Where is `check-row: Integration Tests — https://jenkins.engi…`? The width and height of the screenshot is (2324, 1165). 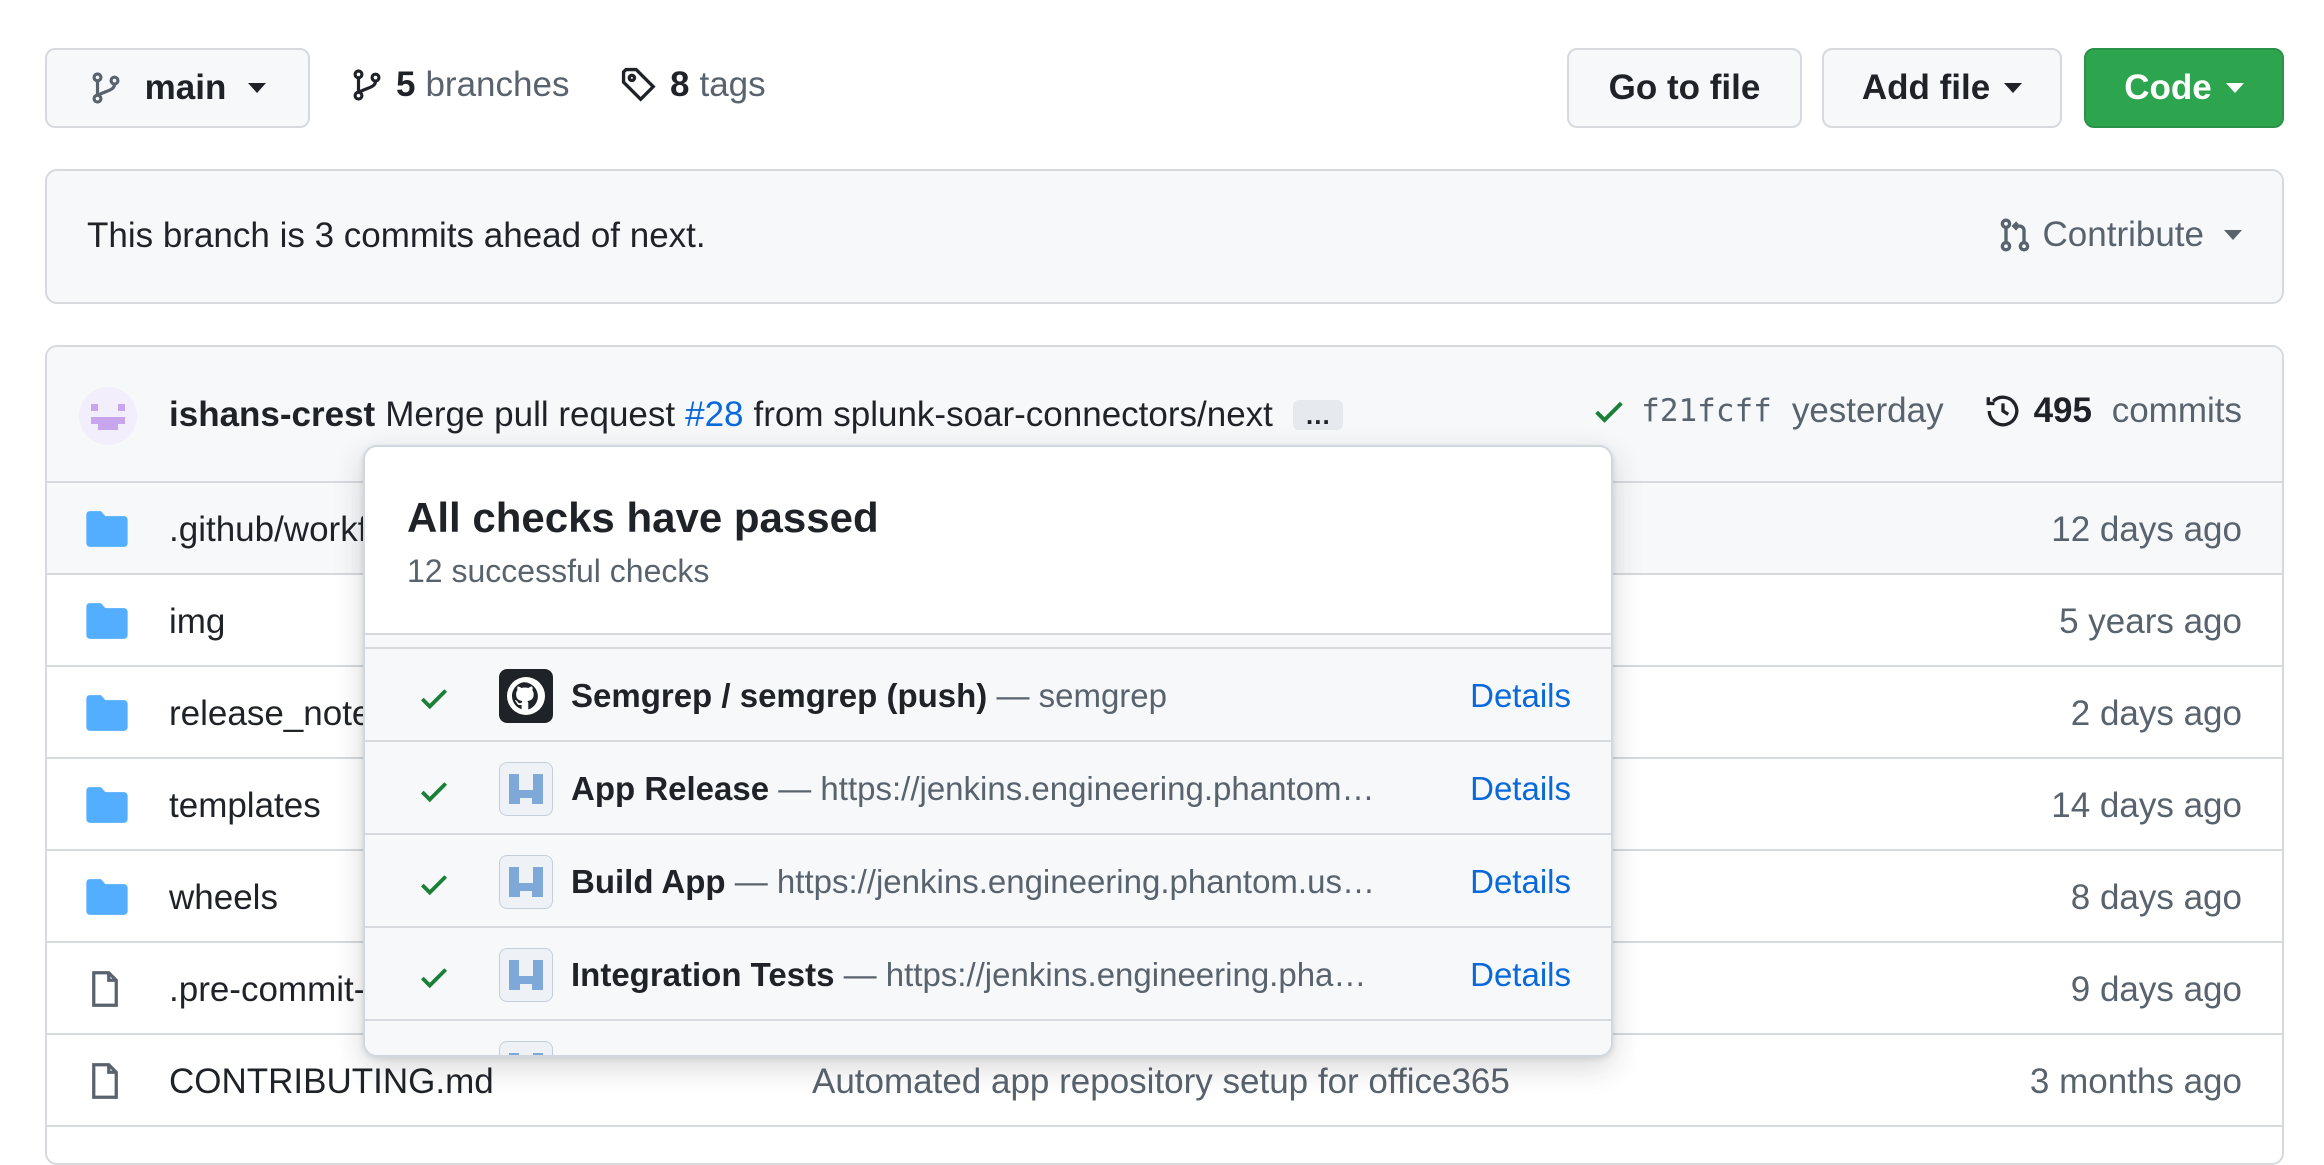 check-row: Integration Tests — https://jenkins.engi… is located at coordinates (988, 974).